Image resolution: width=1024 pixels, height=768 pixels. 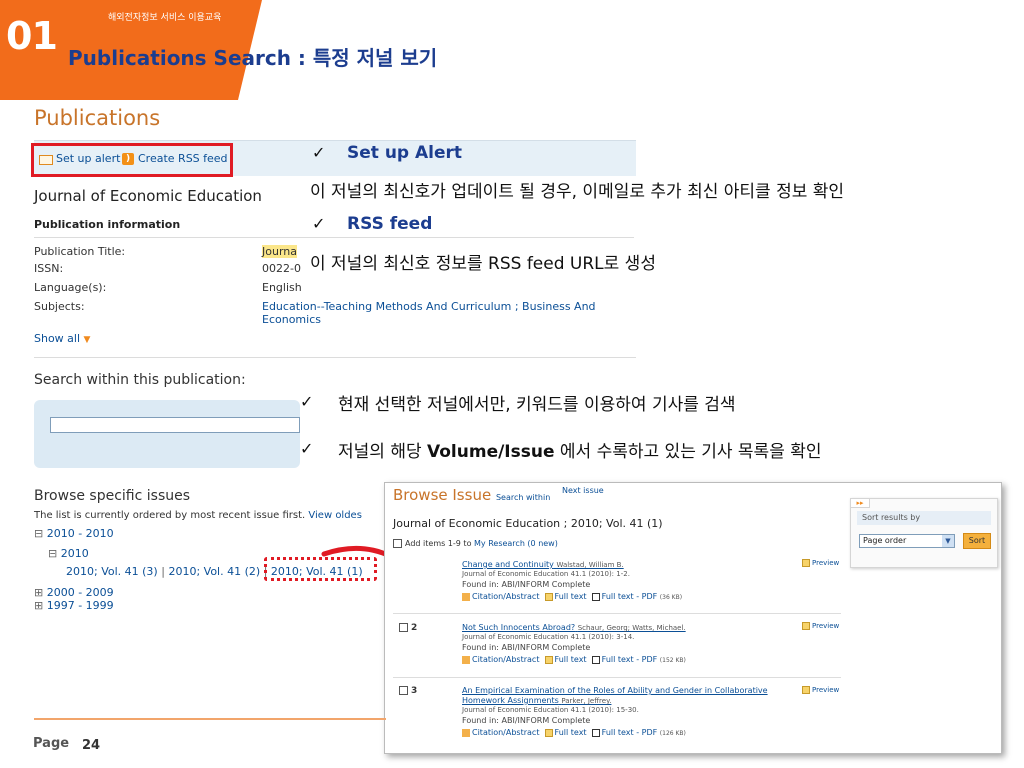 What do you see at coordinates (97, 118) in the screenshot?
I see `publications-heading: Publications` at bounding box center [97, 118].